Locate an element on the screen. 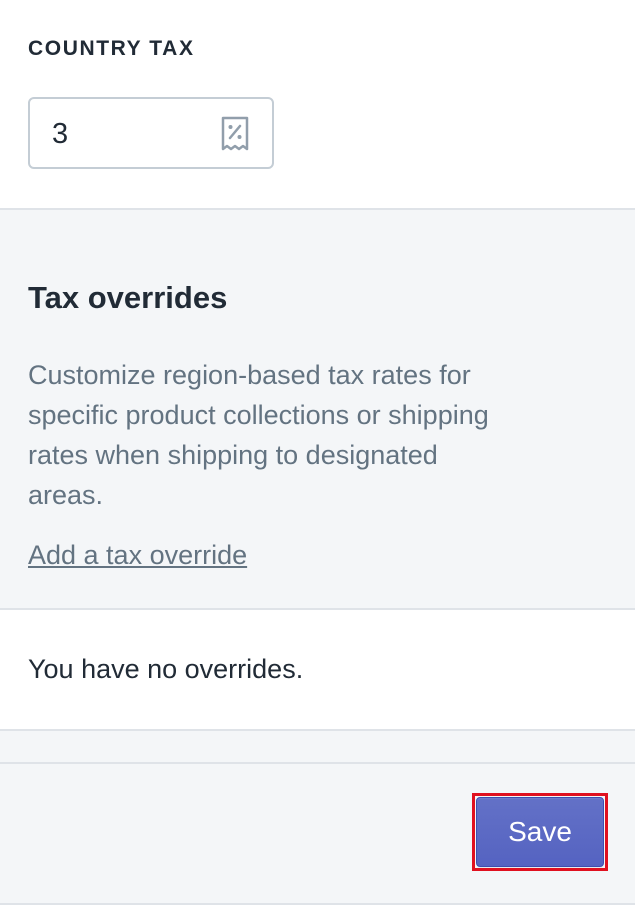  overrides-list-card: You have no overrides. is located at coordinates (317, 669).